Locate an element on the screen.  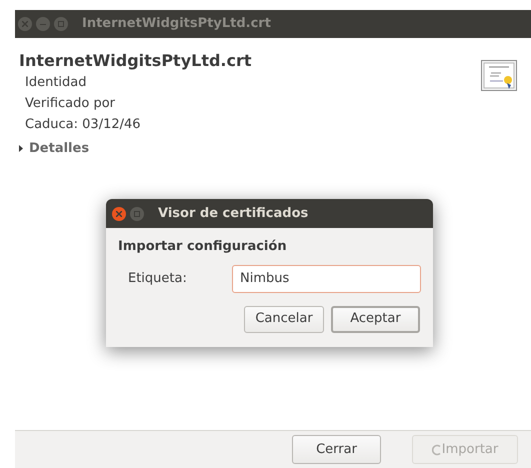
certificate-info-text: Caduca: 03/12/46 is located at coordinates (83, 125).